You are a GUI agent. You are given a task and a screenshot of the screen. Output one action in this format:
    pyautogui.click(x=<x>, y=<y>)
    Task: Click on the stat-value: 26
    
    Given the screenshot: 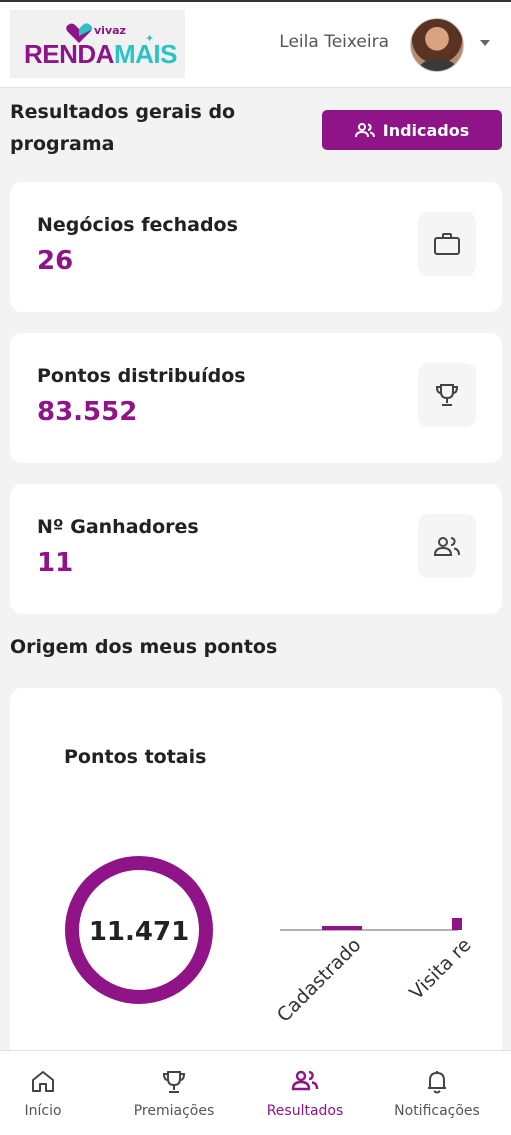 What is the action you would take?
    pyautogui.click(x=55, y=261)
    